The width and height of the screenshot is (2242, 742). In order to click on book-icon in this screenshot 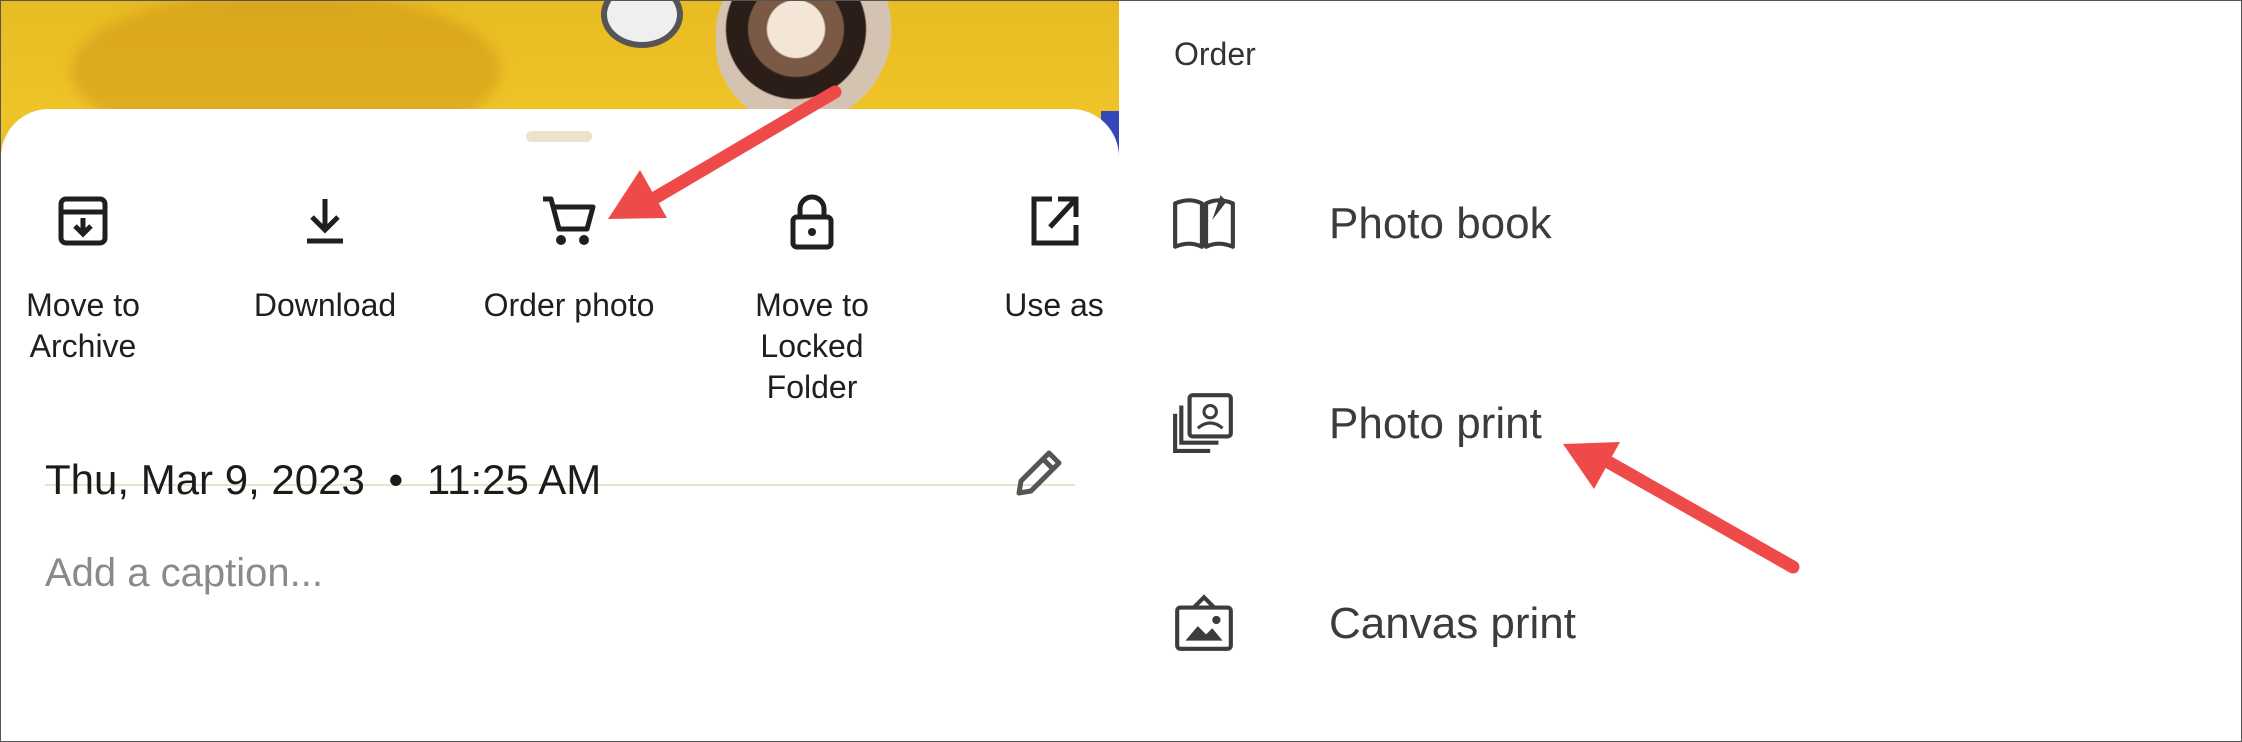, I will do `click(1204, 222)`.